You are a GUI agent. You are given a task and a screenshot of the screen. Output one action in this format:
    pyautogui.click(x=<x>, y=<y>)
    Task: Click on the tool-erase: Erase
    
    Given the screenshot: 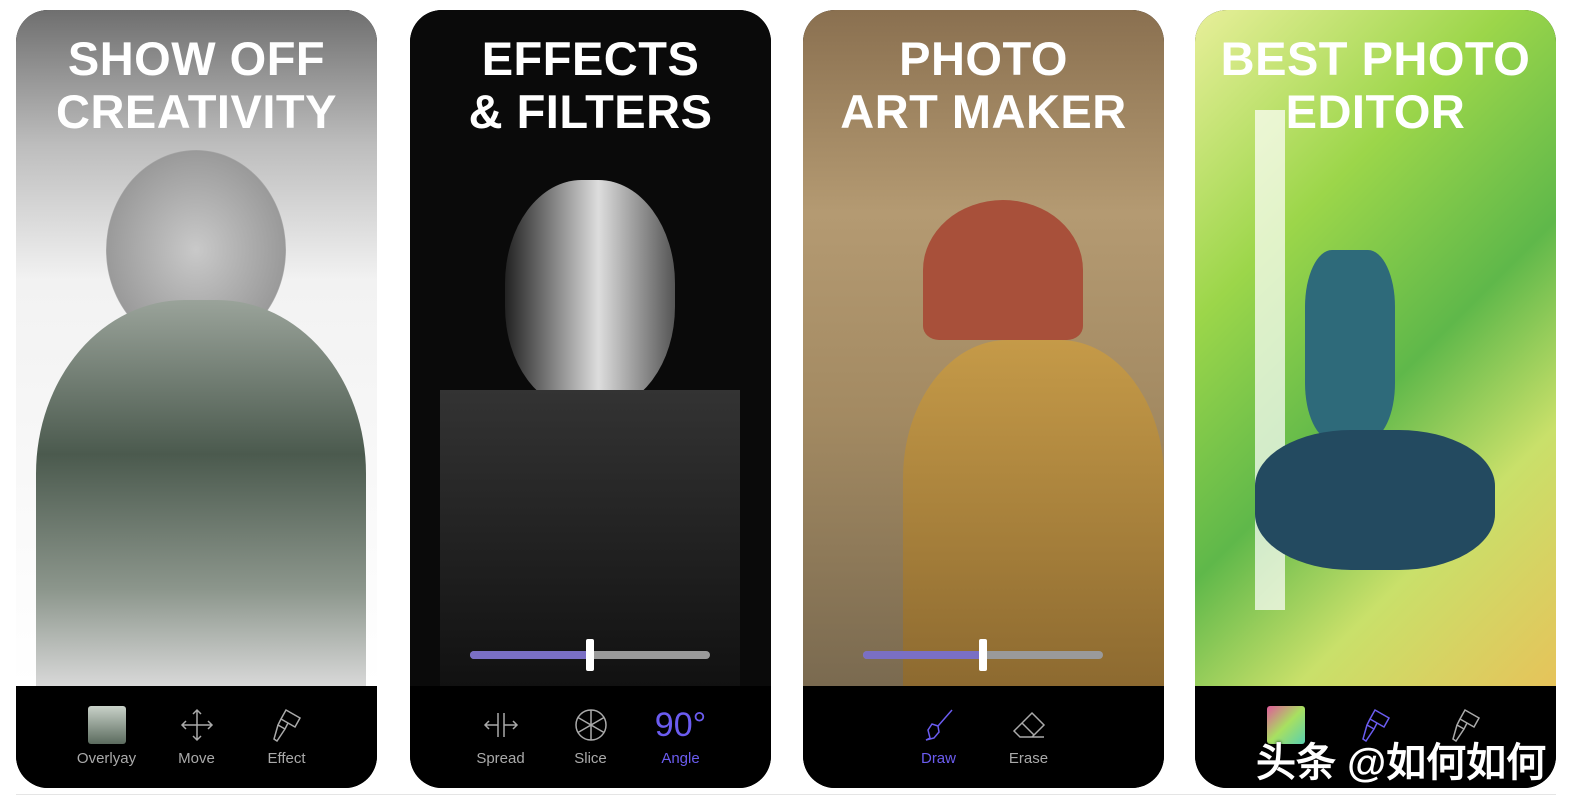 What is the action you would take?
    pyautogui.click(x=1029, y=747)
    